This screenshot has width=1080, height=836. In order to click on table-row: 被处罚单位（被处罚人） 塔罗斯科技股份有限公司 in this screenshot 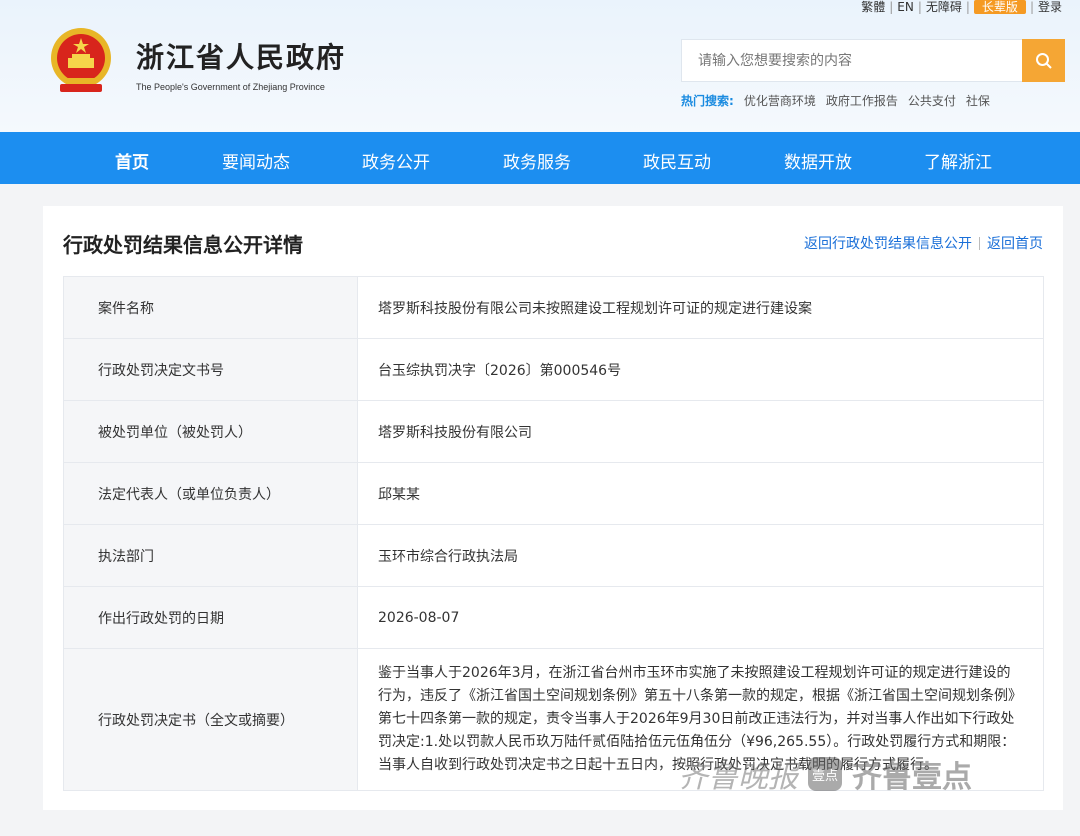, I will do `click(553, 431)`.